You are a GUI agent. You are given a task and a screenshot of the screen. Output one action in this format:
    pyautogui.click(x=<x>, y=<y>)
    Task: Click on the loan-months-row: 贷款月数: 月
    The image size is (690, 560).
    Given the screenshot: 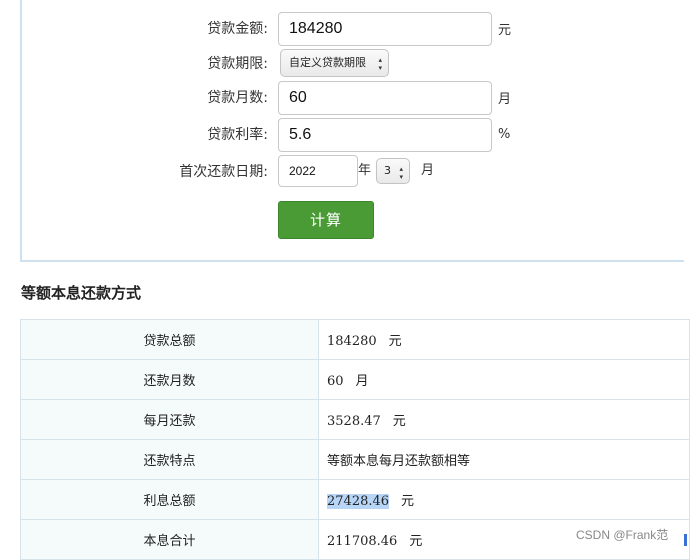 What is the action you would take?
    pyautogui.click(x=345, y=98)
    